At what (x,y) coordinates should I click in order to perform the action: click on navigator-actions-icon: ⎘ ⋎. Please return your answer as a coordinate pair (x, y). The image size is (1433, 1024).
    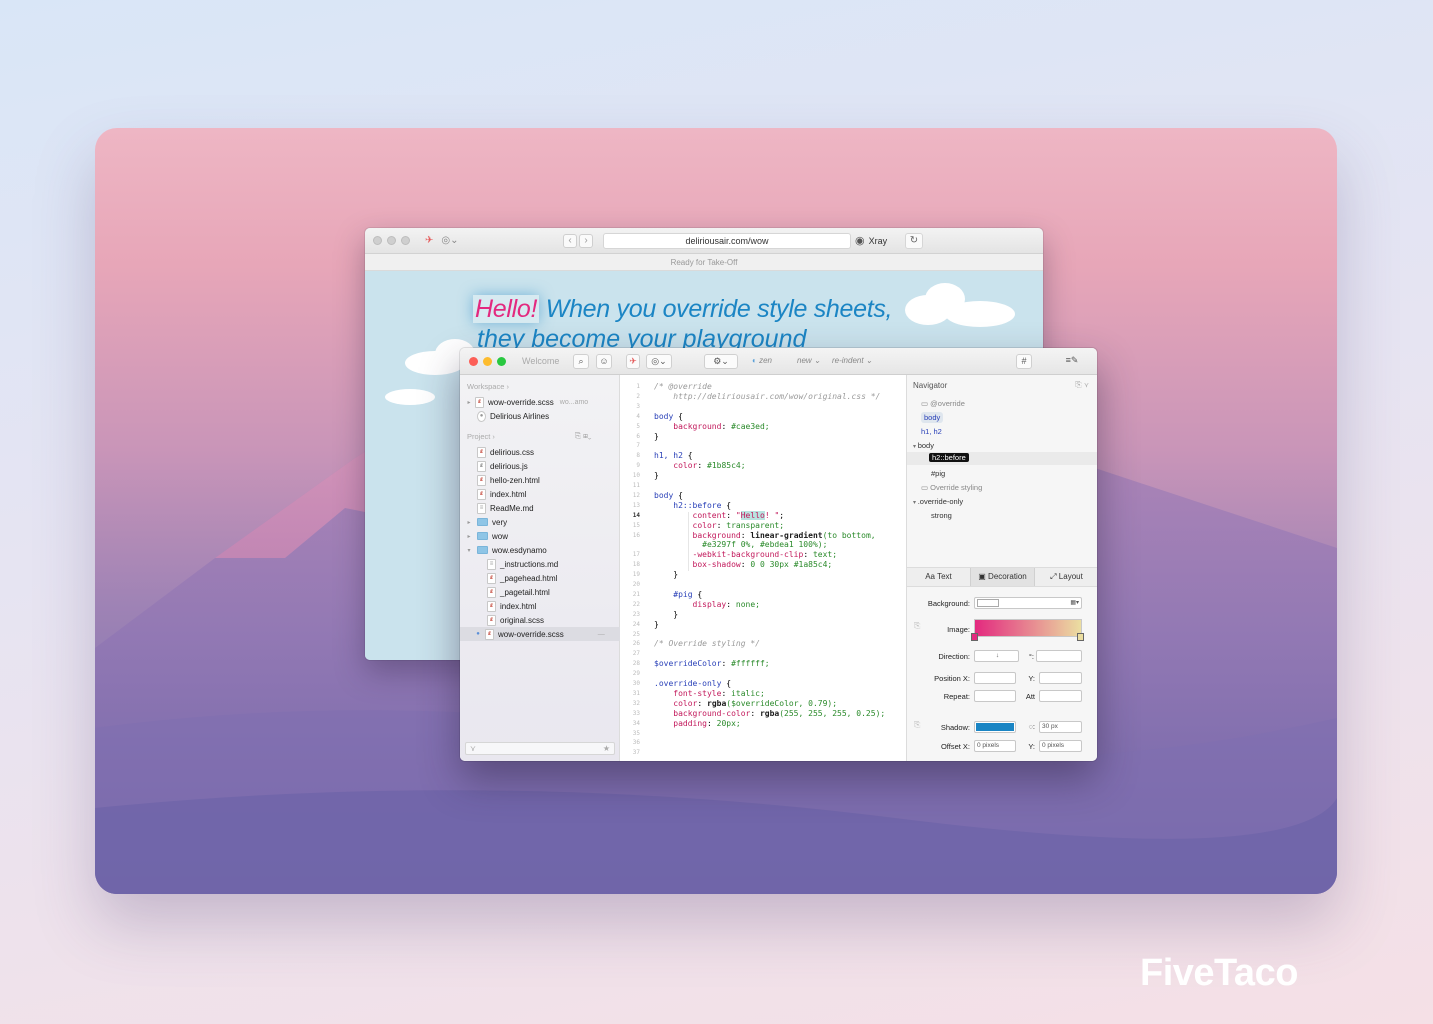
    Looking at the image, I should click on (1082, 385).